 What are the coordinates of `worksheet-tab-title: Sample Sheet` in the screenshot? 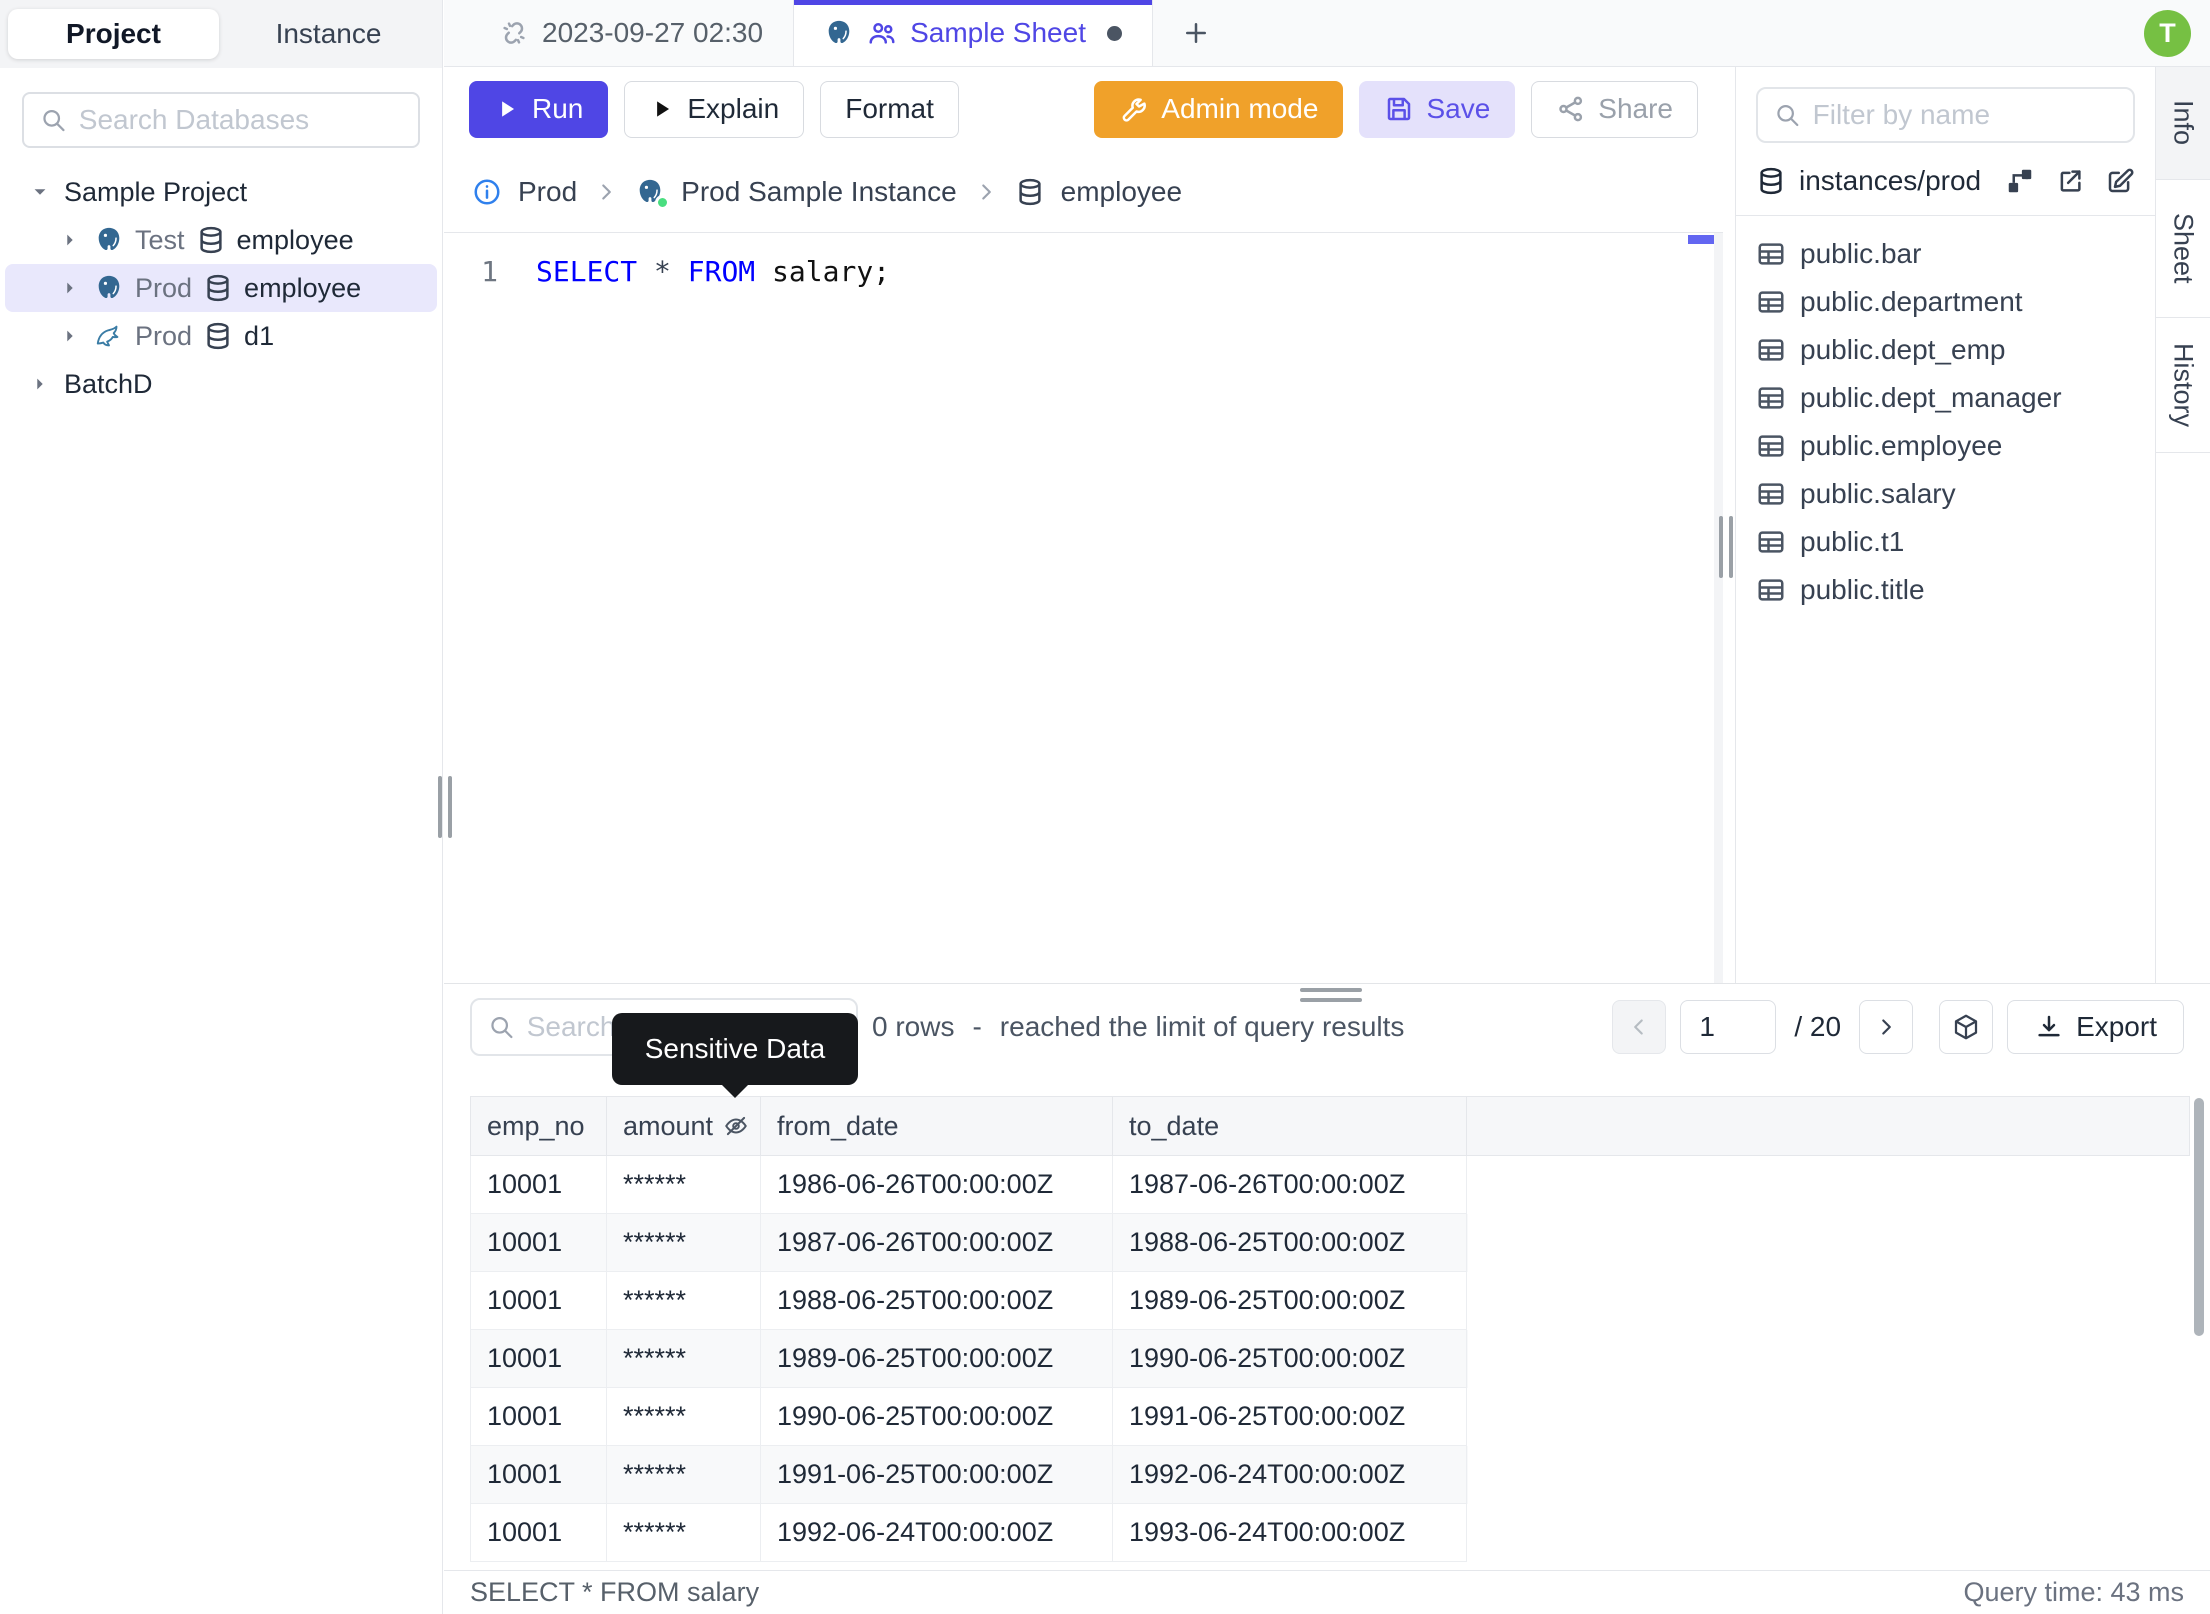 It's located at (998, 32).